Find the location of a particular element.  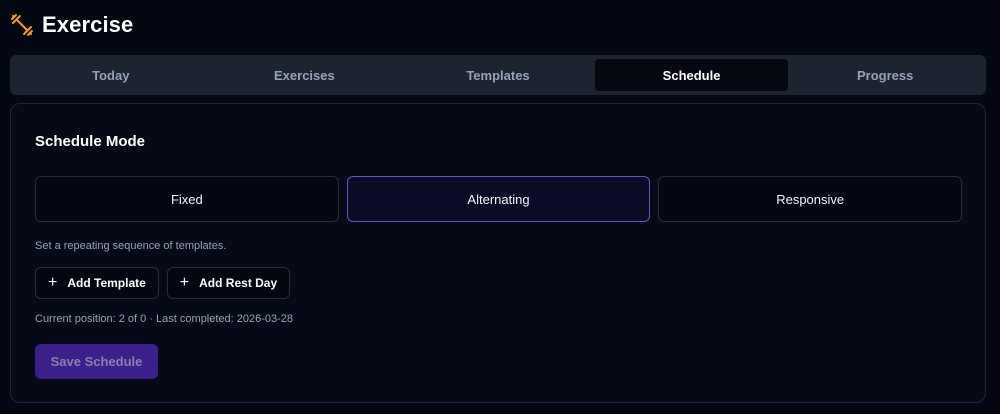

tab-progress: Progress is located at coordinates (885, 75).